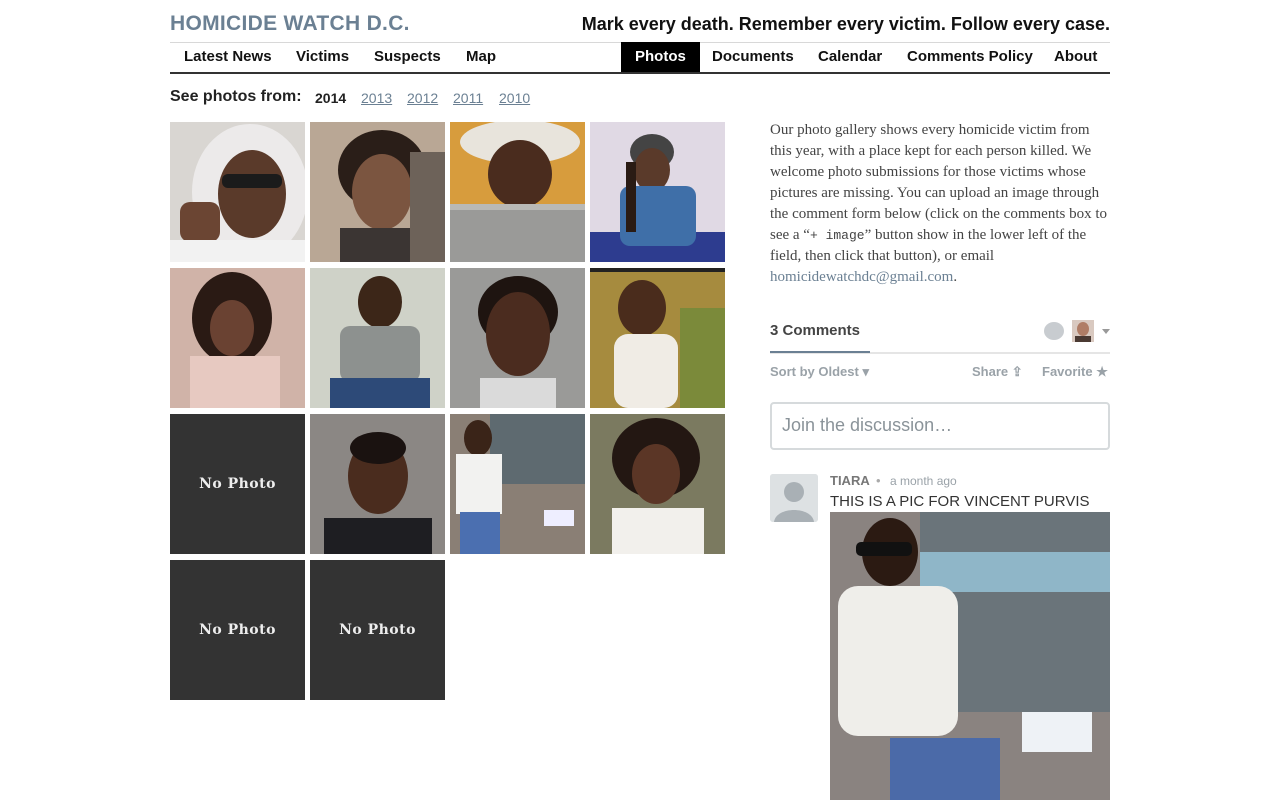 The image size is (1280, 800). Describe the element at coordinates (228, 57) in the screenshot. I see `nav-latest-news: Latest News` at that location.